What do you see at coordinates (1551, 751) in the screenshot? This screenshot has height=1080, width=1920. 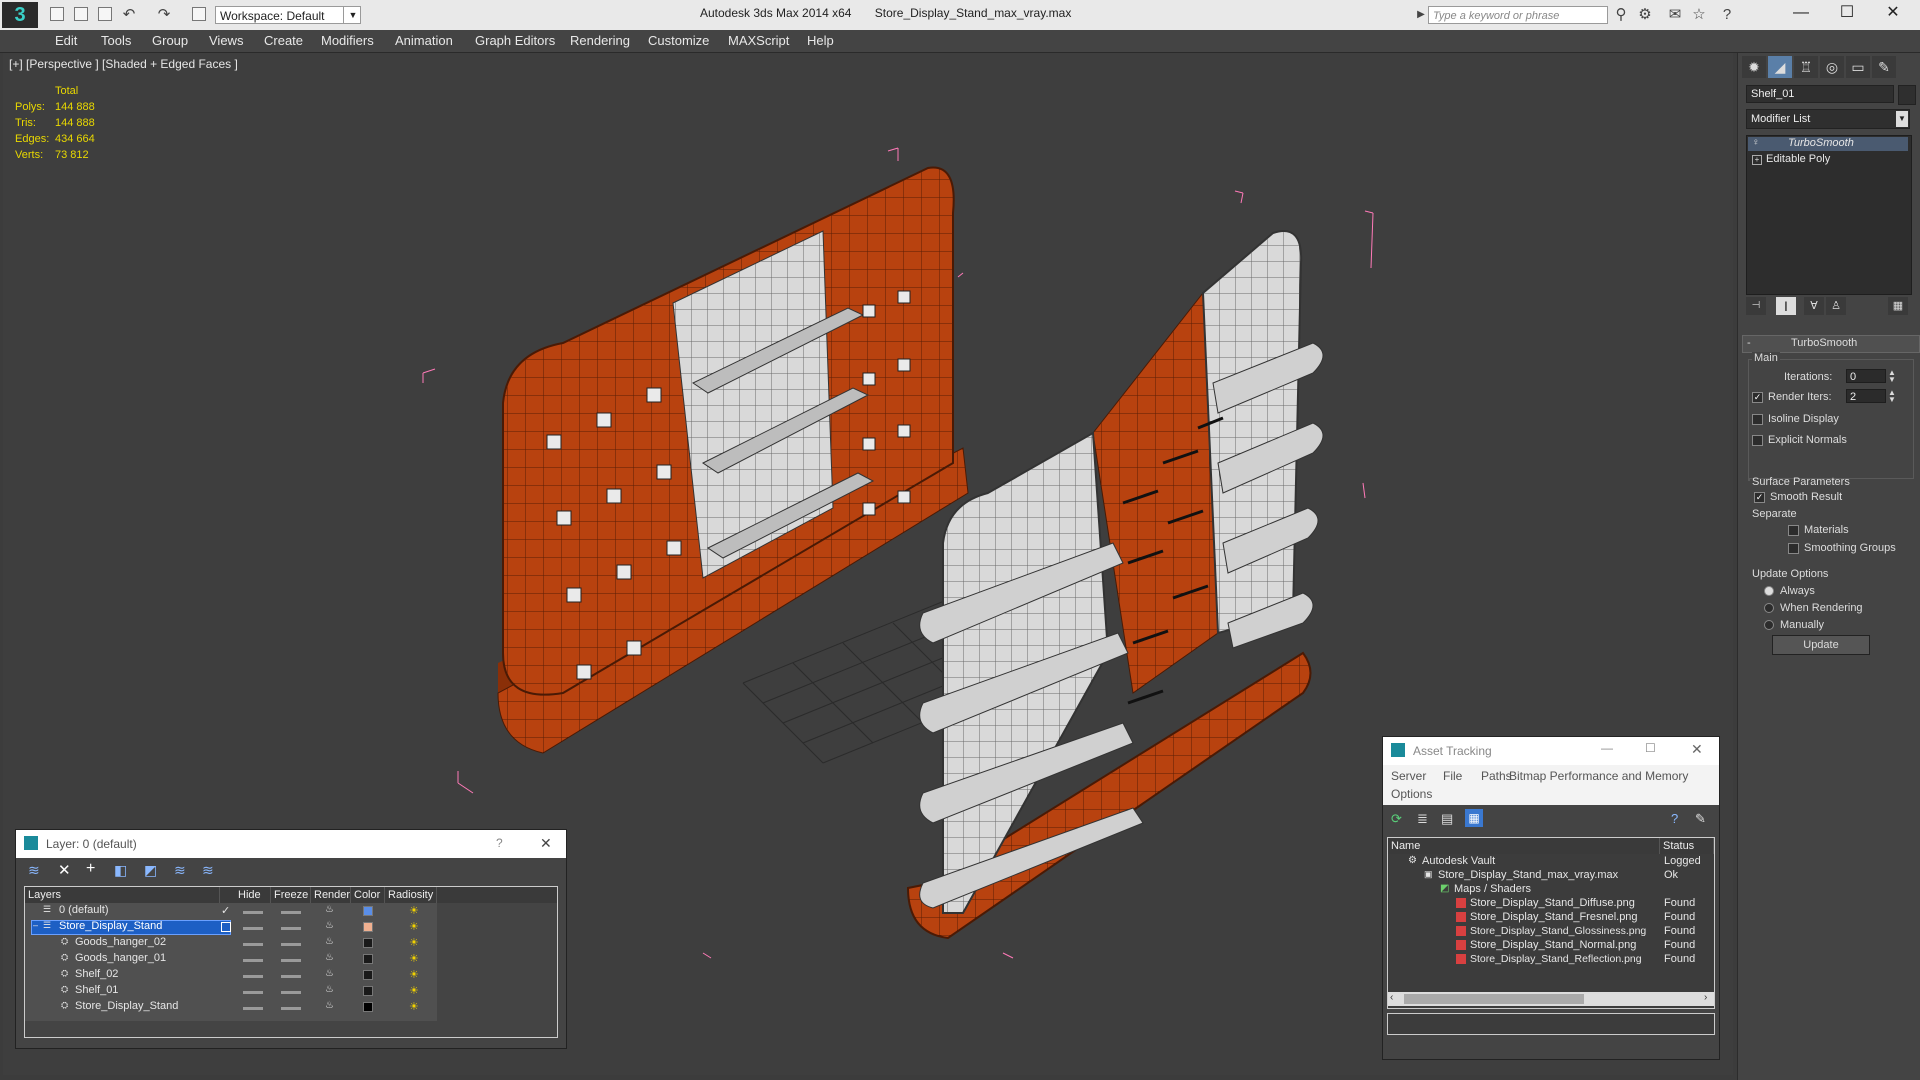 I see `dialog-title-bar: Asset Tracking — ☐ ✕` at bounding box center [1551, 751].